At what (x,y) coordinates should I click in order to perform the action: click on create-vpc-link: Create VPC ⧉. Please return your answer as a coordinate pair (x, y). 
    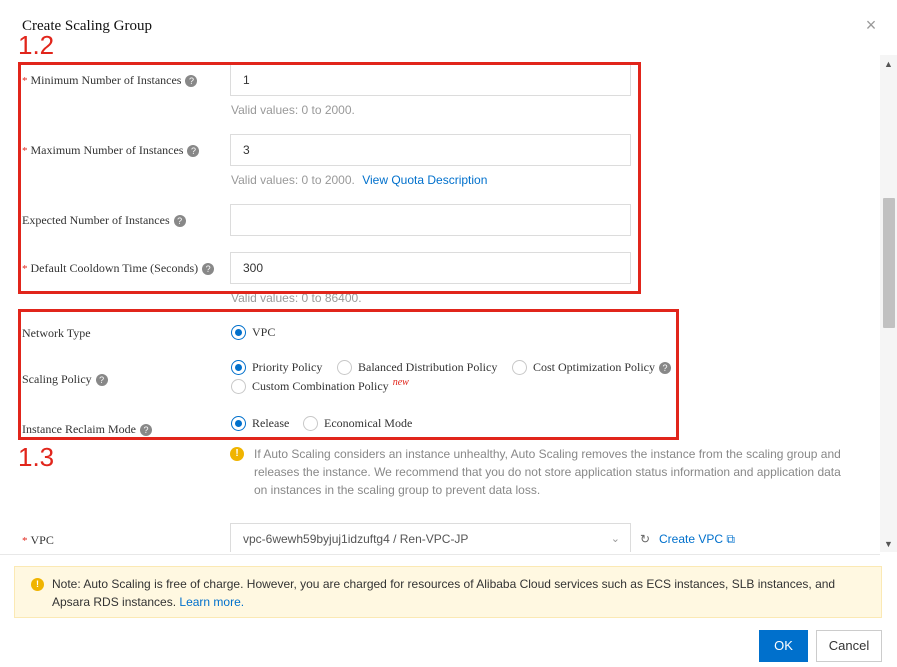
    Looking at the image, I should click on (697, 539).